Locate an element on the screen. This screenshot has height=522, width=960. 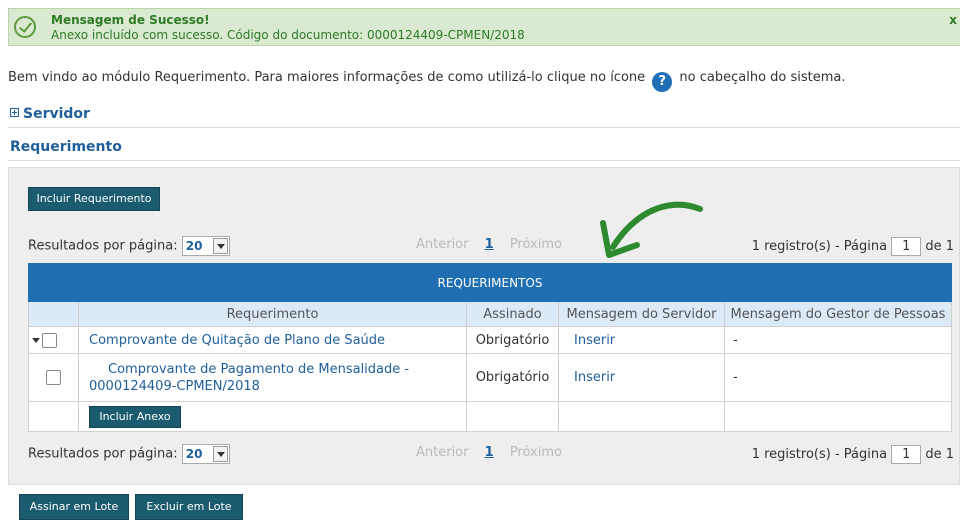
expand-plus-icon is located at coordinates (14, 112).